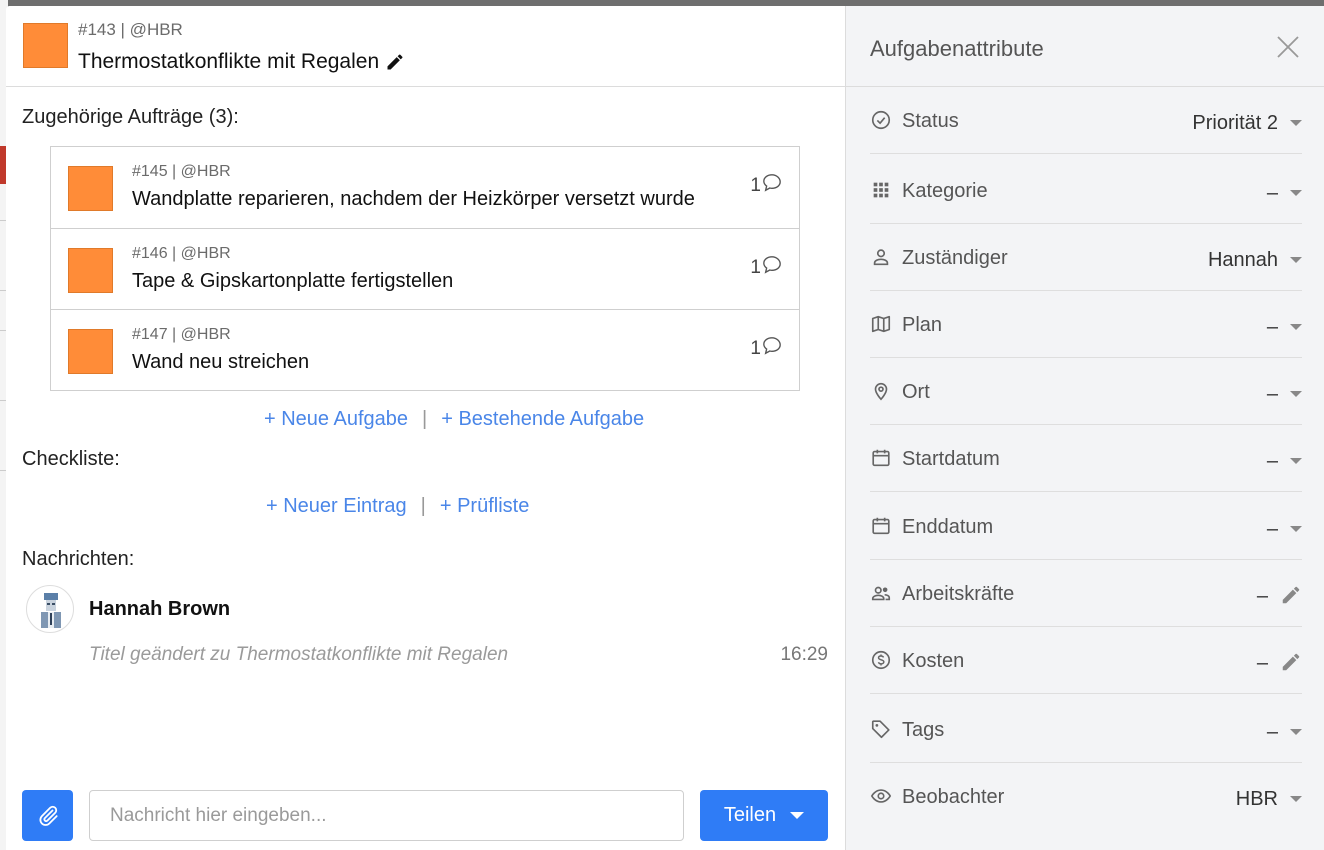 The image size is (1324, 850). Describe the element at coordinates (881, 526) in the screenshot. I see `calendar-icon` at that location.